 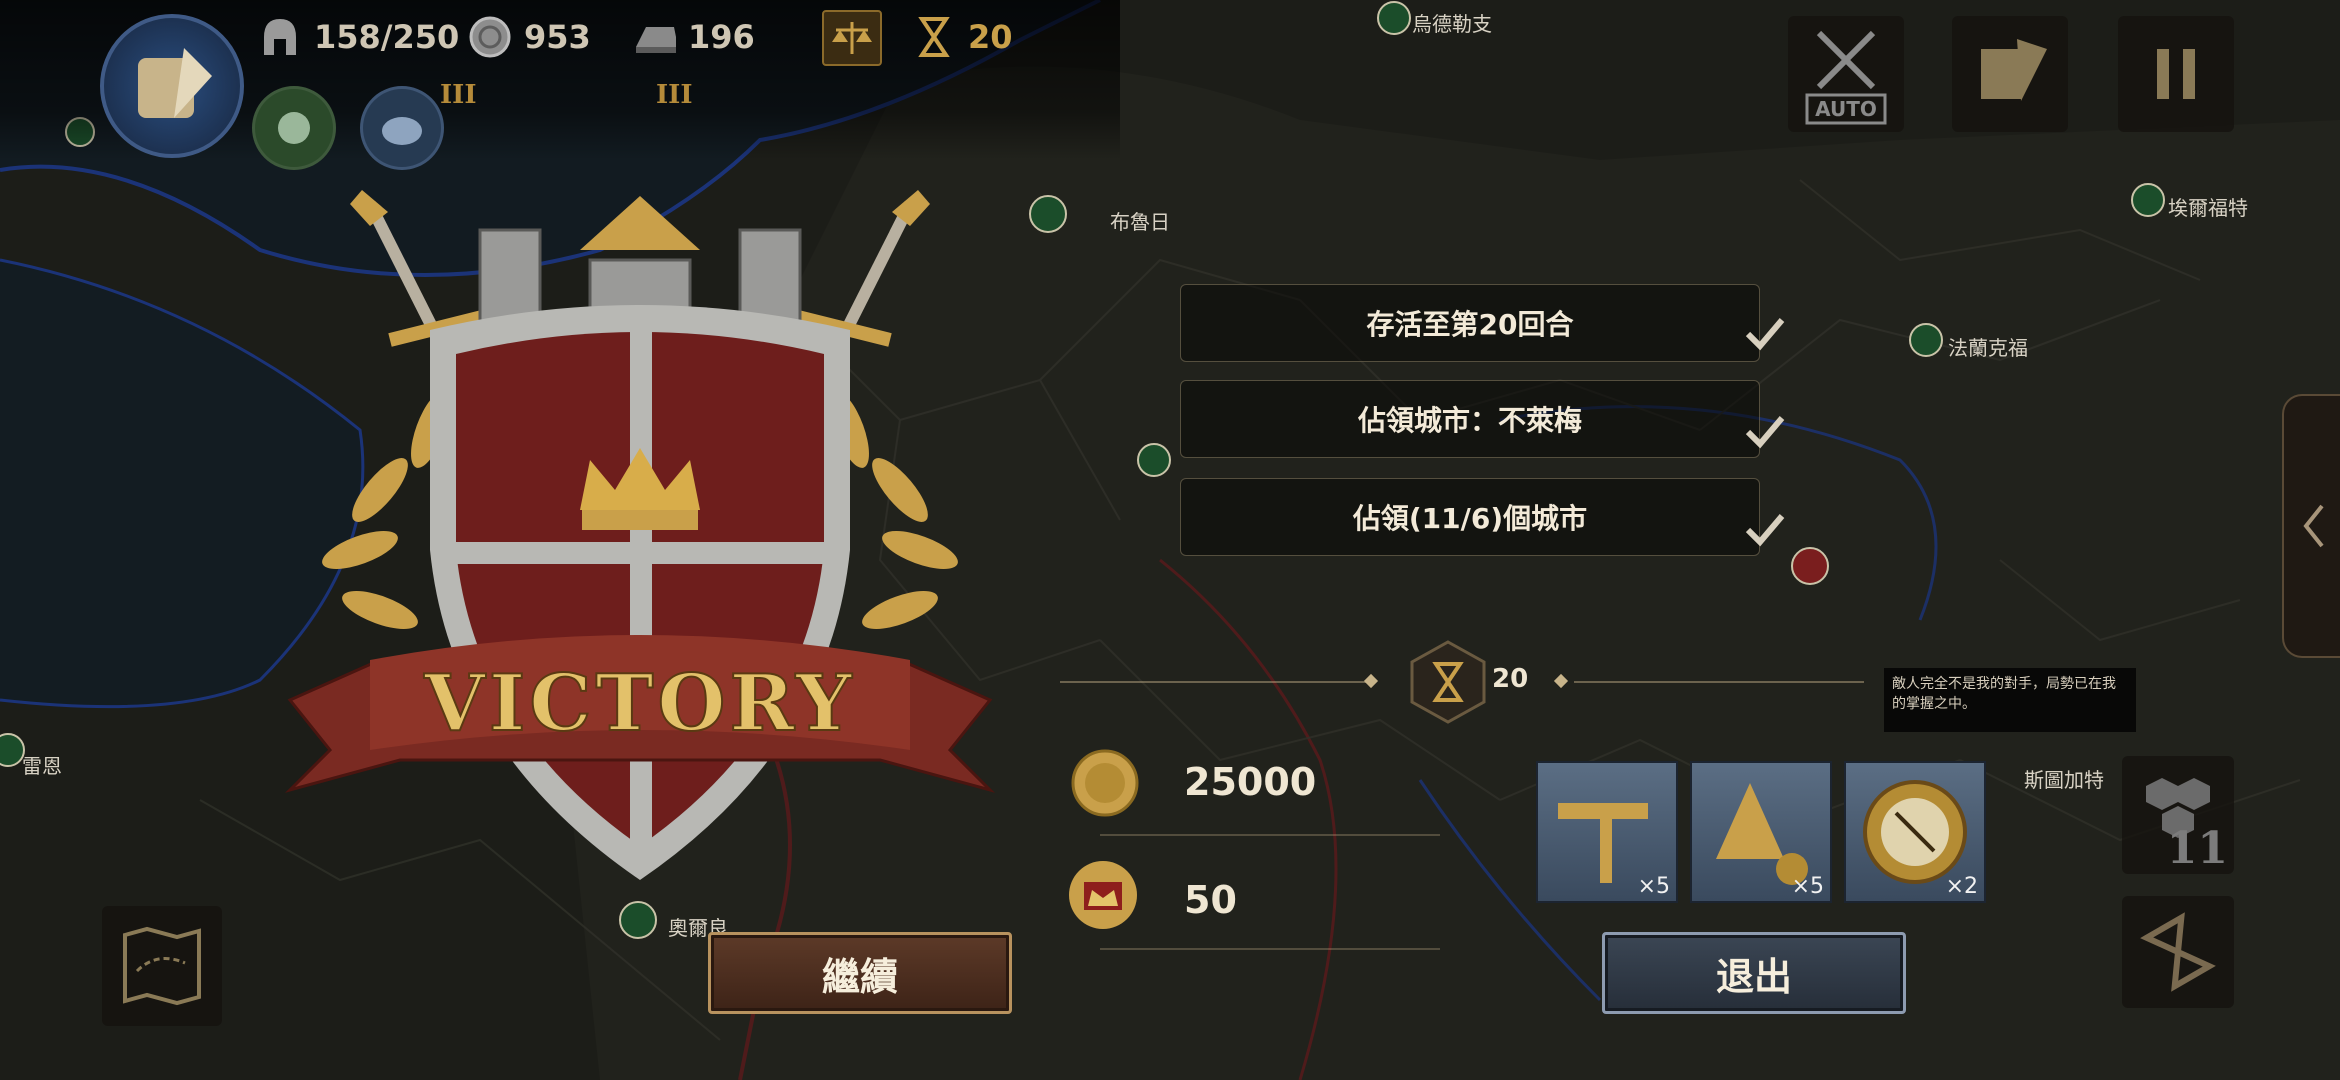 I want to click on hex-grid-button: 11, so click(x=2178, y=815).